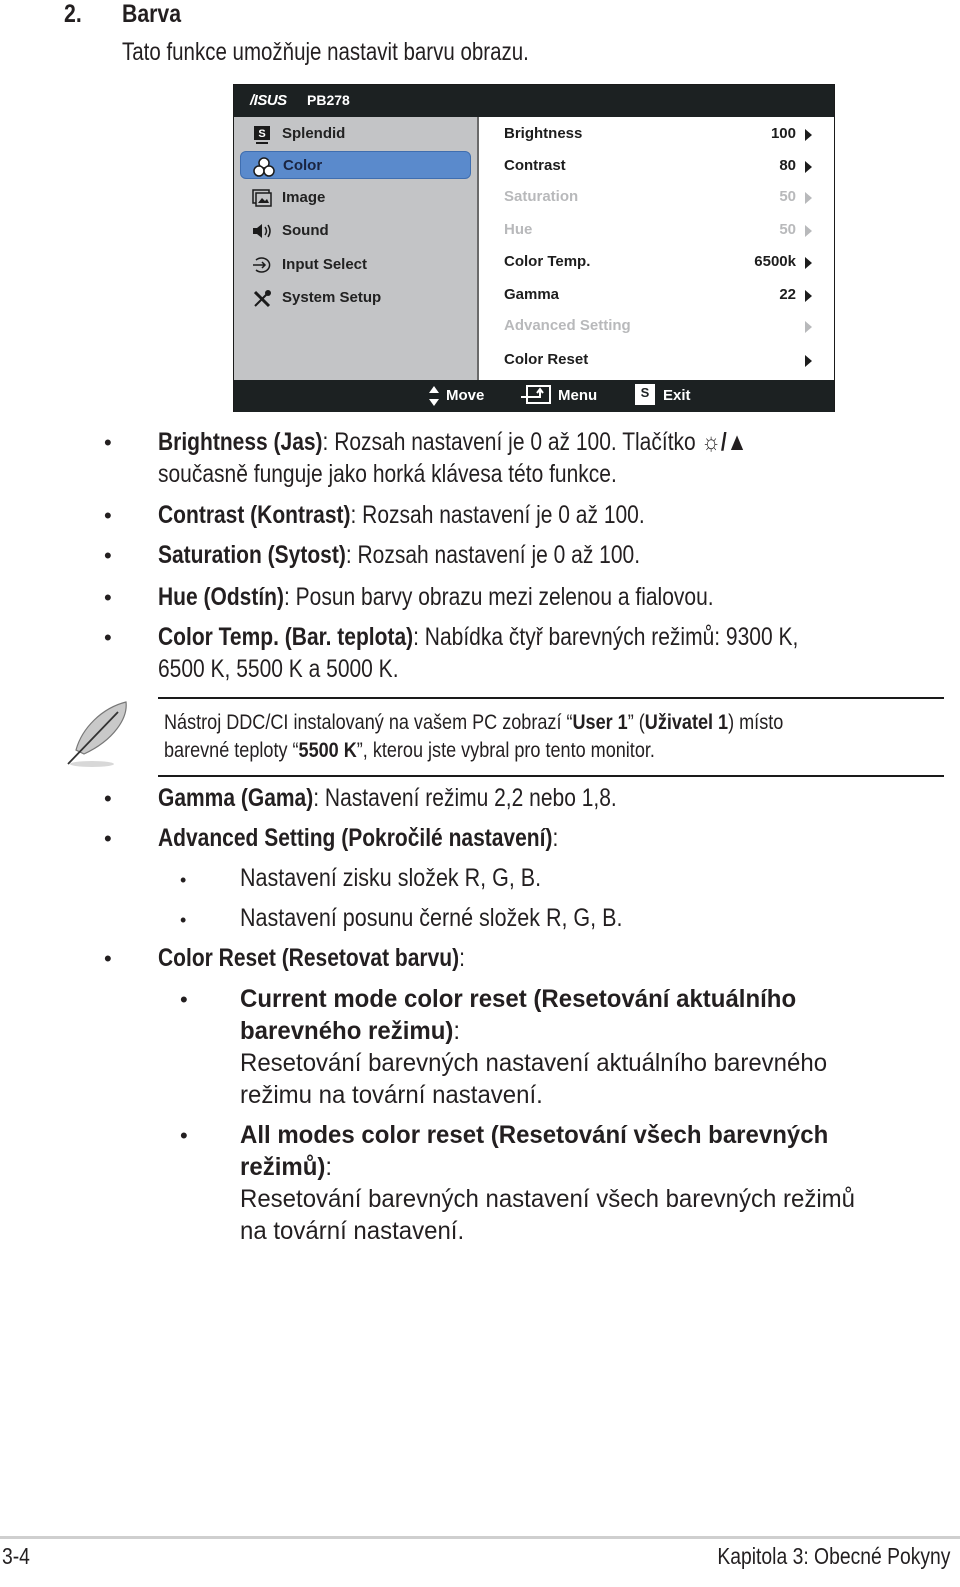 The width and height of the screenshot is (960, 1587). What do you see at coordinates (578, 395) in the screenshot?
I see `menu-label: Menu` at bounding box center [578, 395].